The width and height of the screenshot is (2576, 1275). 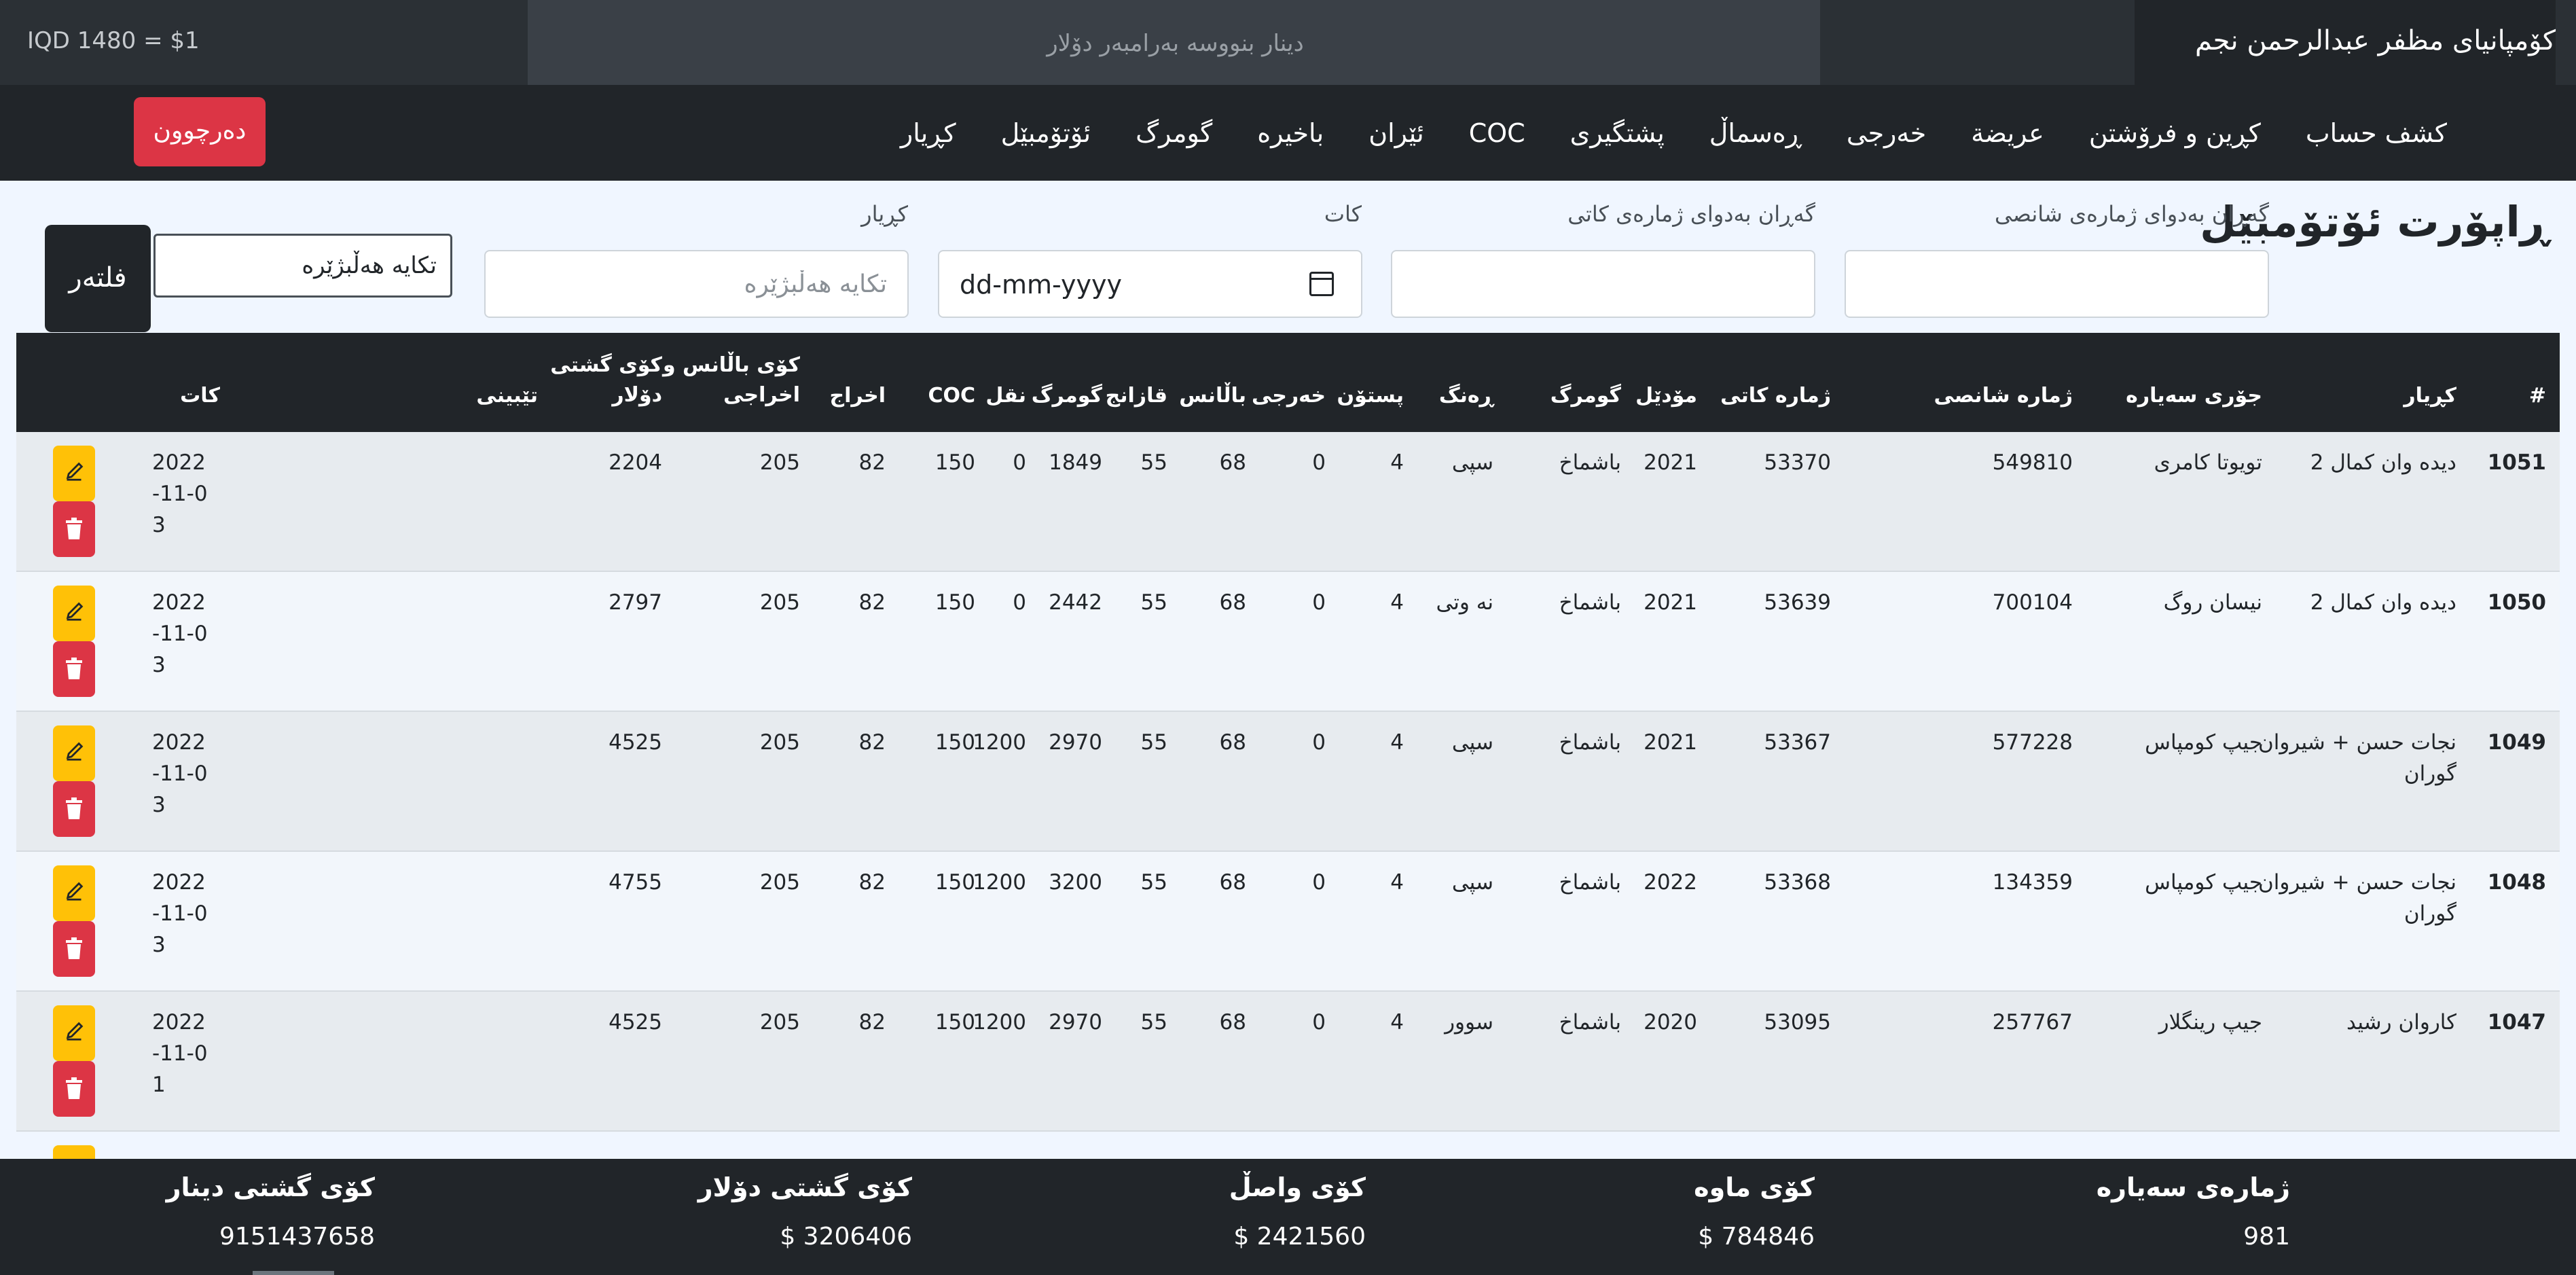 What do you see at coordinates (1075, 882) in the screenshot?
I see `cell-customs-fee: 3200` at bounding box center [1075, 882].